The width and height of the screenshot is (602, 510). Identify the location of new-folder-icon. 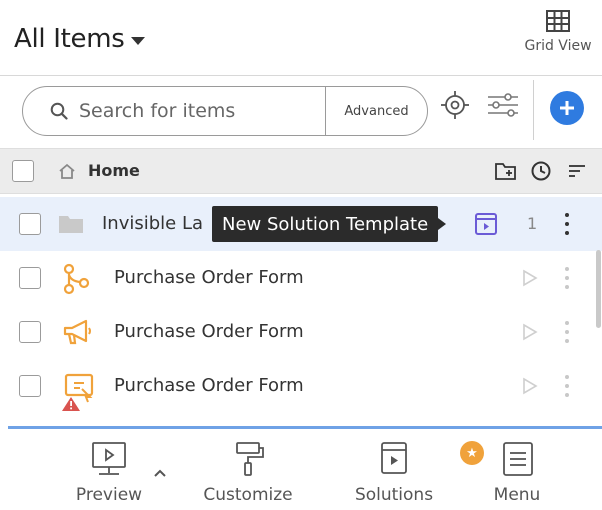
(506, 173).